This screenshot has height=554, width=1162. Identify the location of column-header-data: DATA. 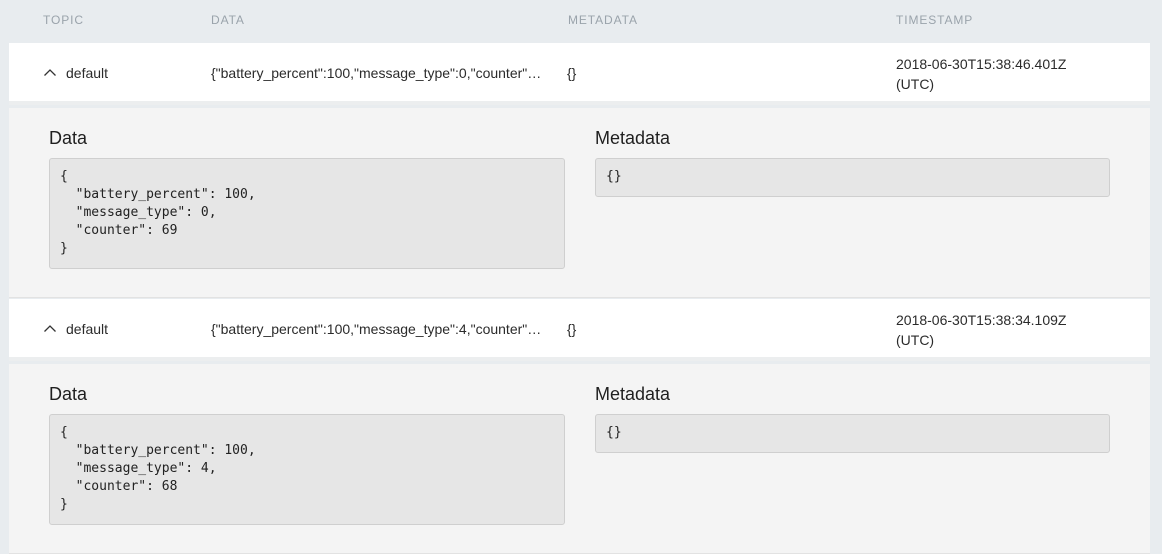
(228, 20).